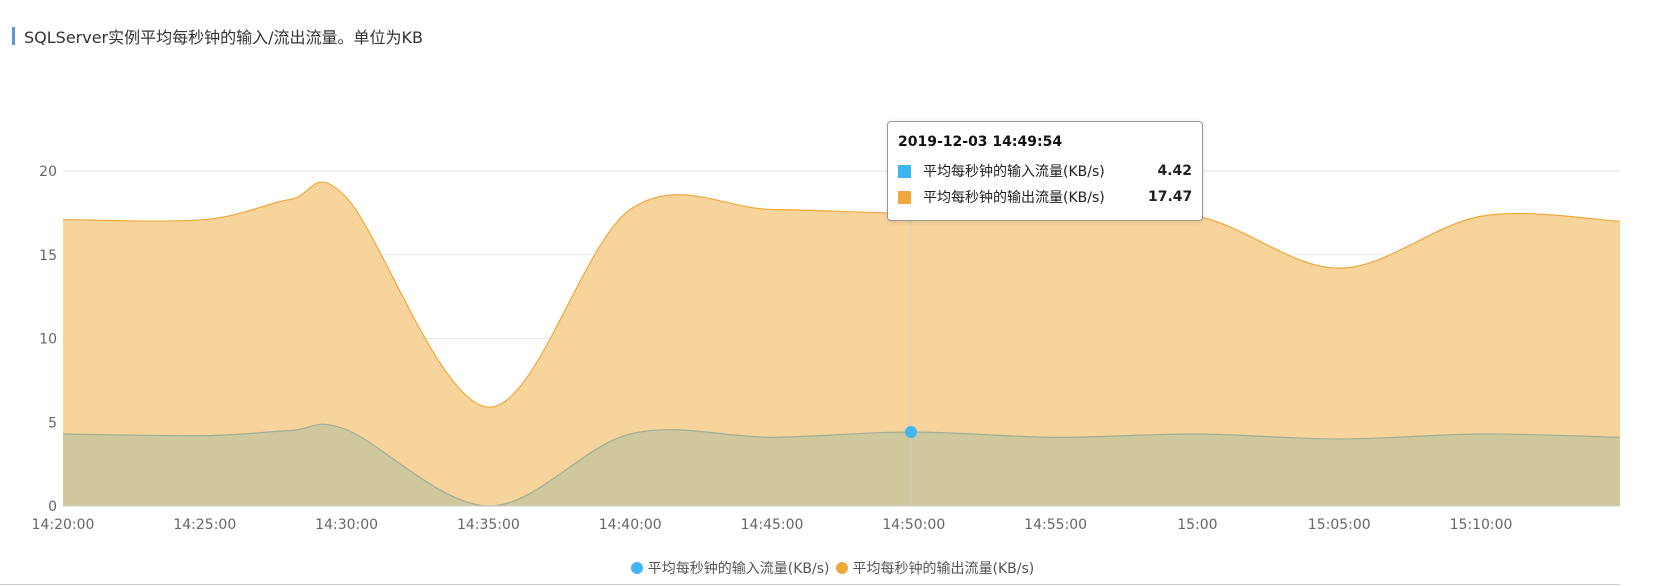 The height and width of the screenshot is (586, 1665). Describe the element at coordinates (910, 431) in the screenshot. I see `hover-point-input` at that location.